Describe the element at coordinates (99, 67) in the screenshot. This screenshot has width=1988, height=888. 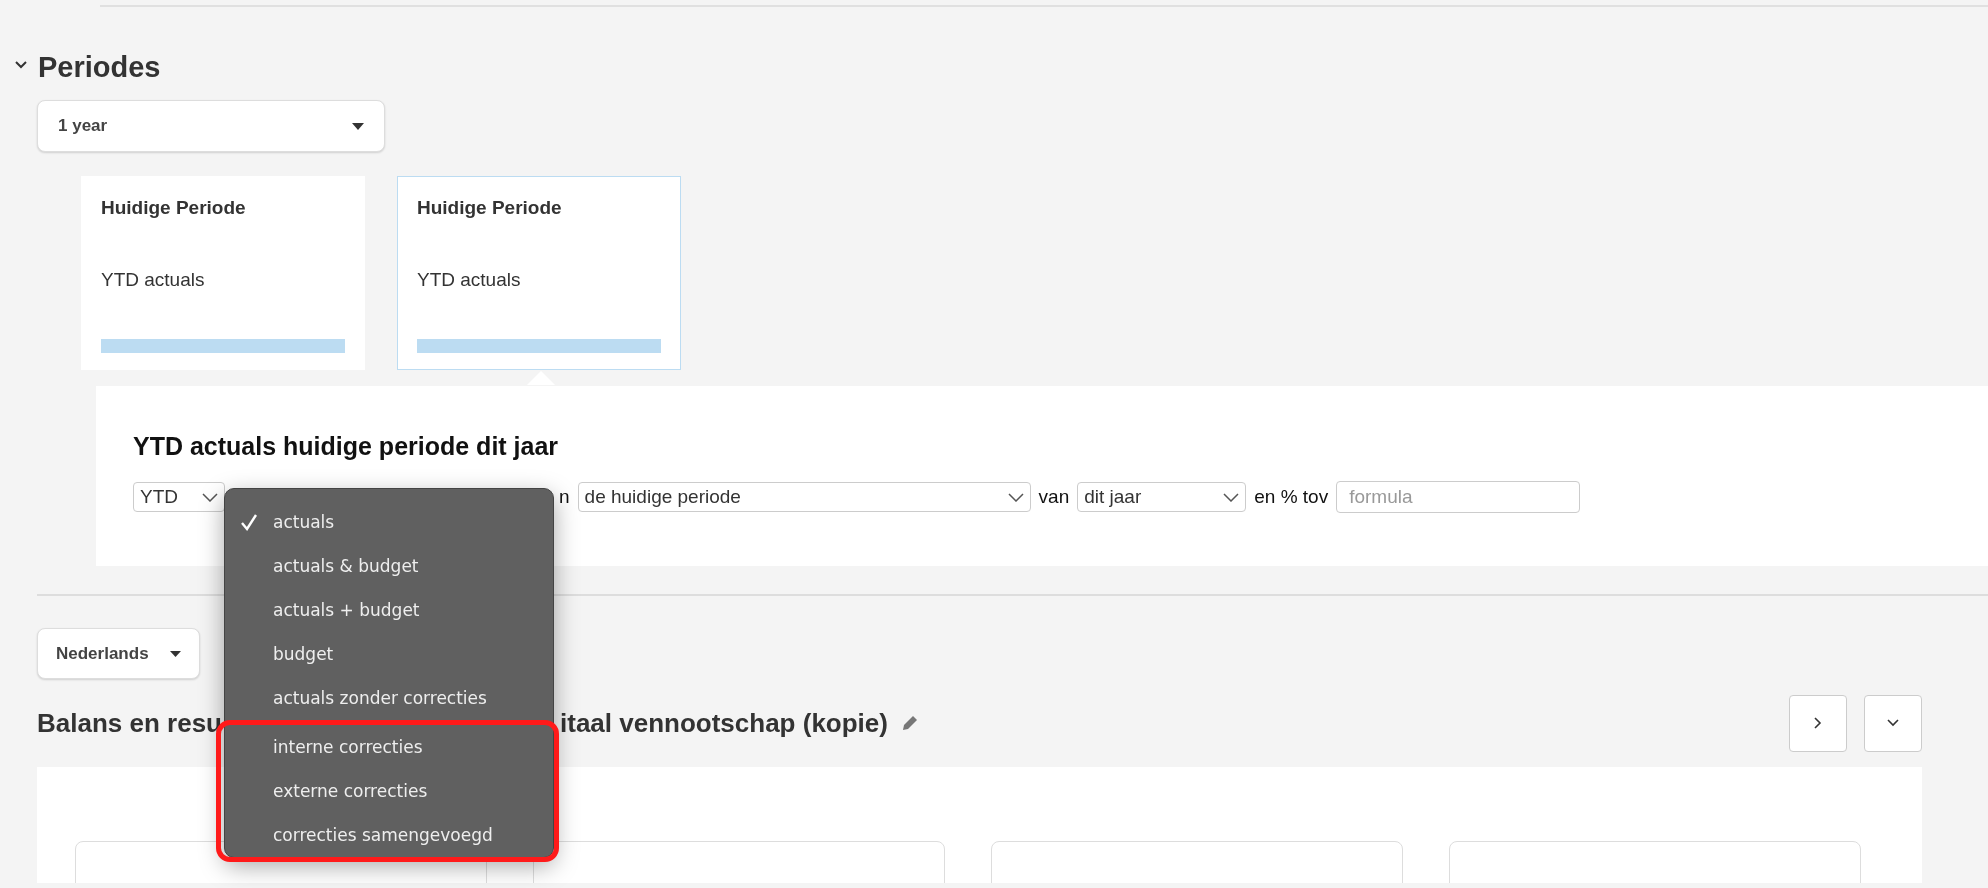
I see `section-title: Periodes` at that location.